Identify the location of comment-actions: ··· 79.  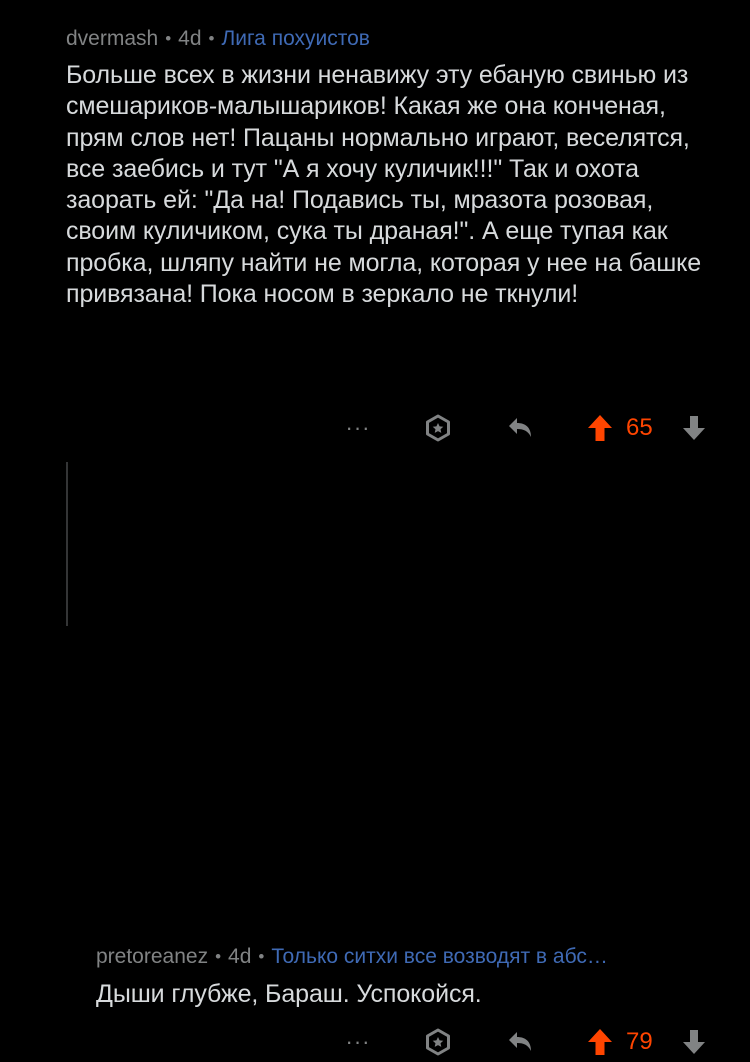
(375, 1042).